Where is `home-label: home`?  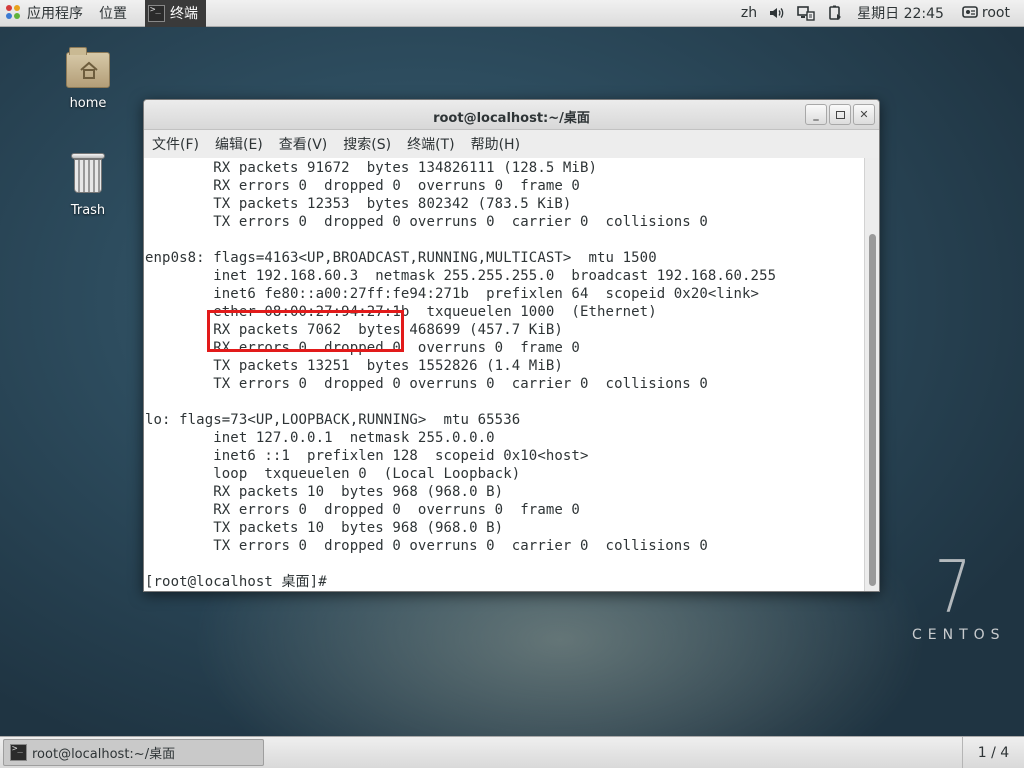
home-label: home is located at coordinates (88, 103).